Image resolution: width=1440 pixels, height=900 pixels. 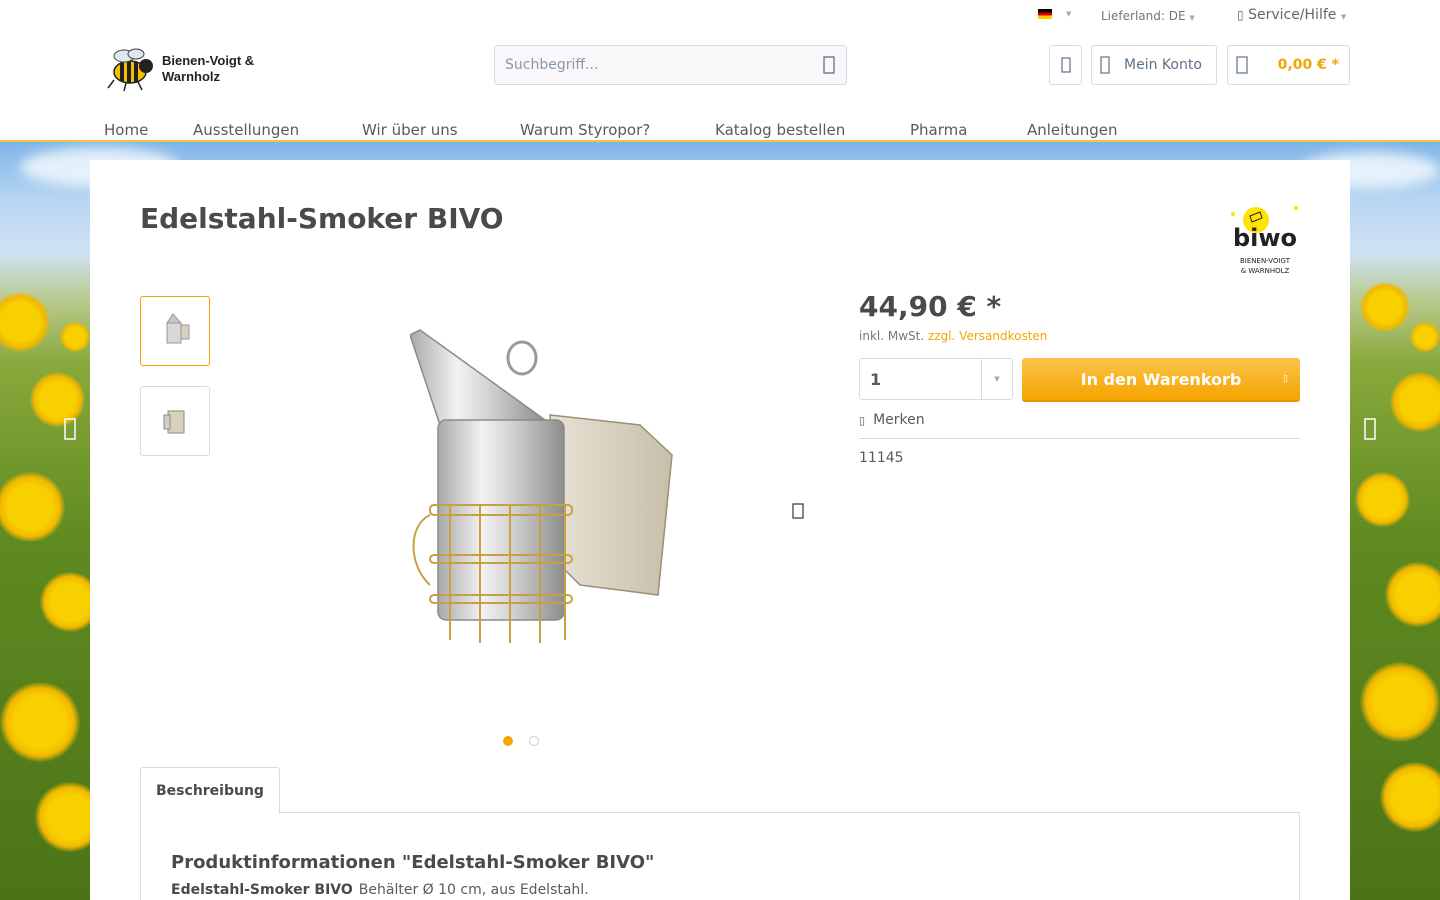 What do you see at coordinates (208, 60) in the screenshot?
I see `logo-line1: Bienen-Voigt &` at bounding box center [208, 60].